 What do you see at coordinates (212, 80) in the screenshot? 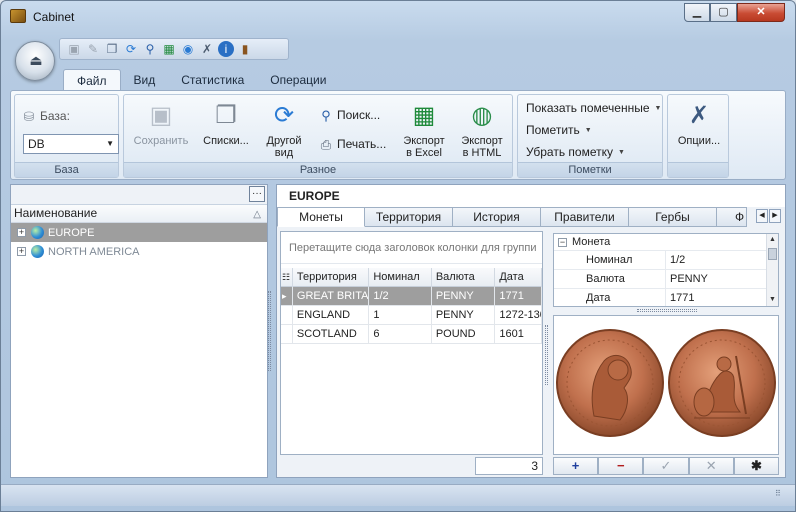
I see `tab-statistics: Статистика` at bounding box center [212, 80].